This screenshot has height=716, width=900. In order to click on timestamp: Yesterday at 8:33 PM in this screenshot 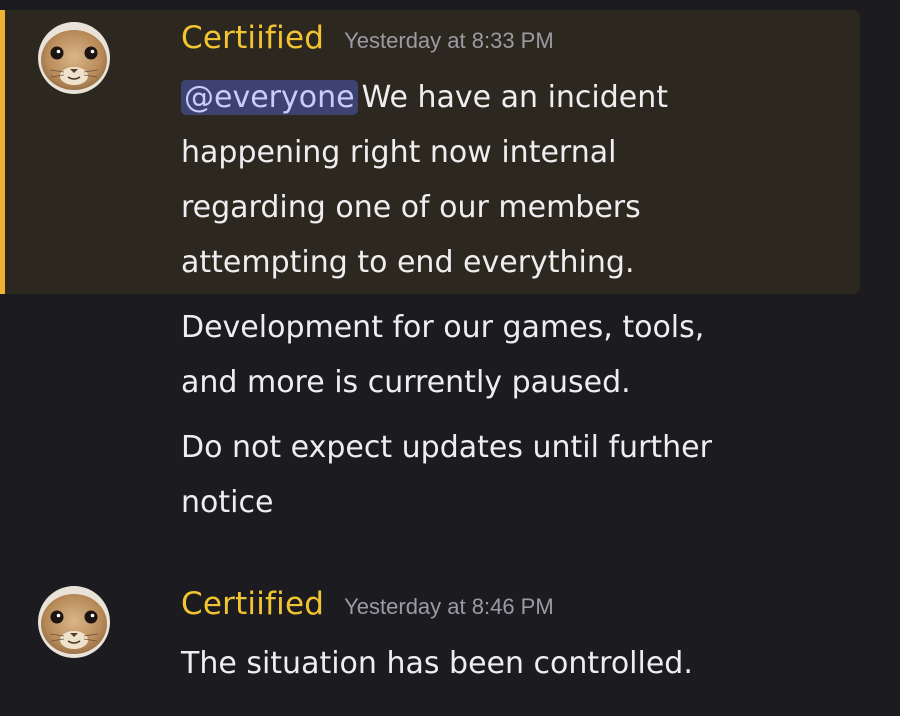, I will do `click(449, 41)`.